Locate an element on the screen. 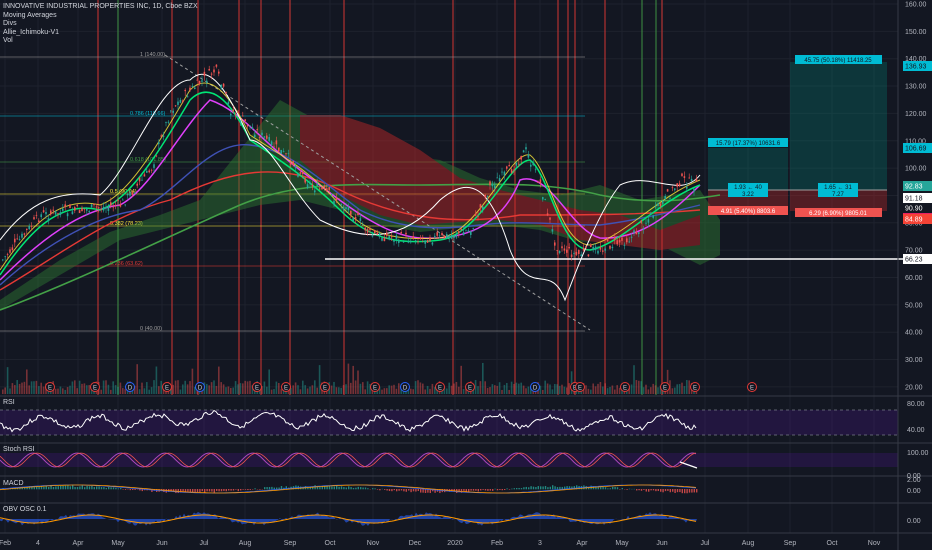 This screenshot has width=932, height=550. fib-label: 0 (40.00) is located at coordinates (151, 329).